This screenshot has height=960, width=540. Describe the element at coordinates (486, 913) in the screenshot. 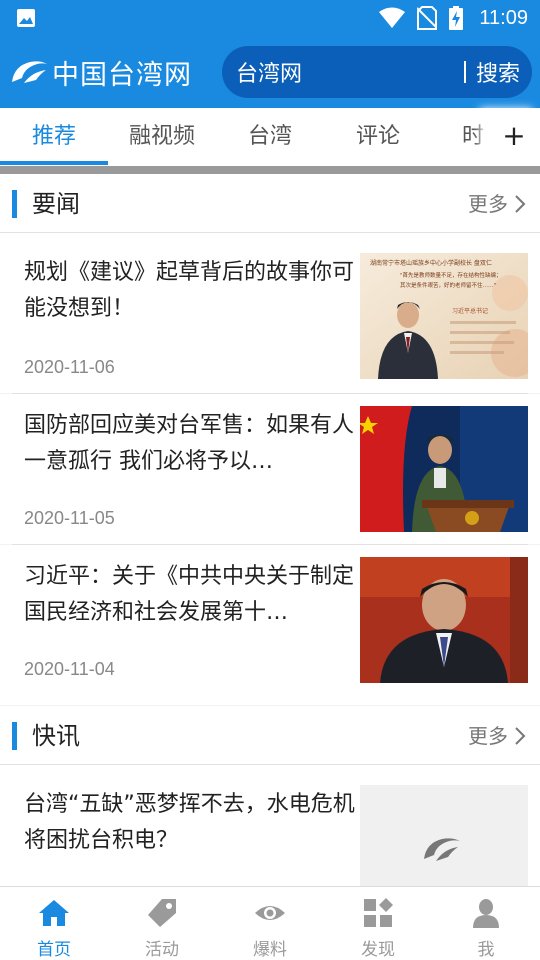

I see `user-icon` at that location.